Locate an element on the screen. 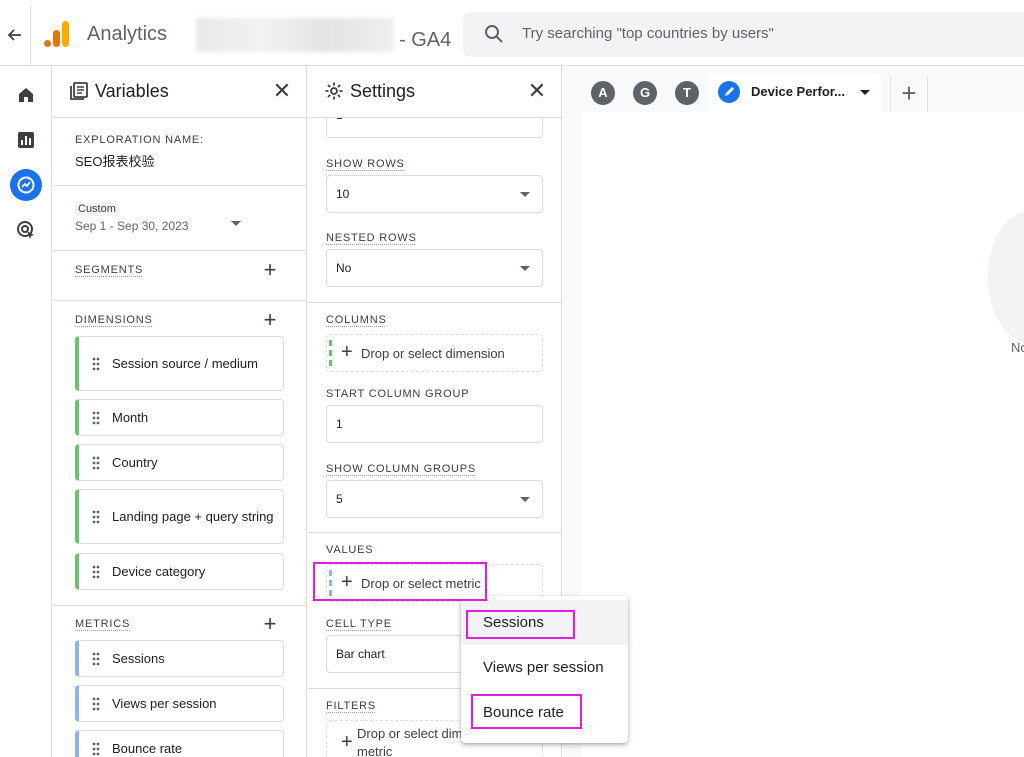  search-icon is located at coordinates (494, 34).